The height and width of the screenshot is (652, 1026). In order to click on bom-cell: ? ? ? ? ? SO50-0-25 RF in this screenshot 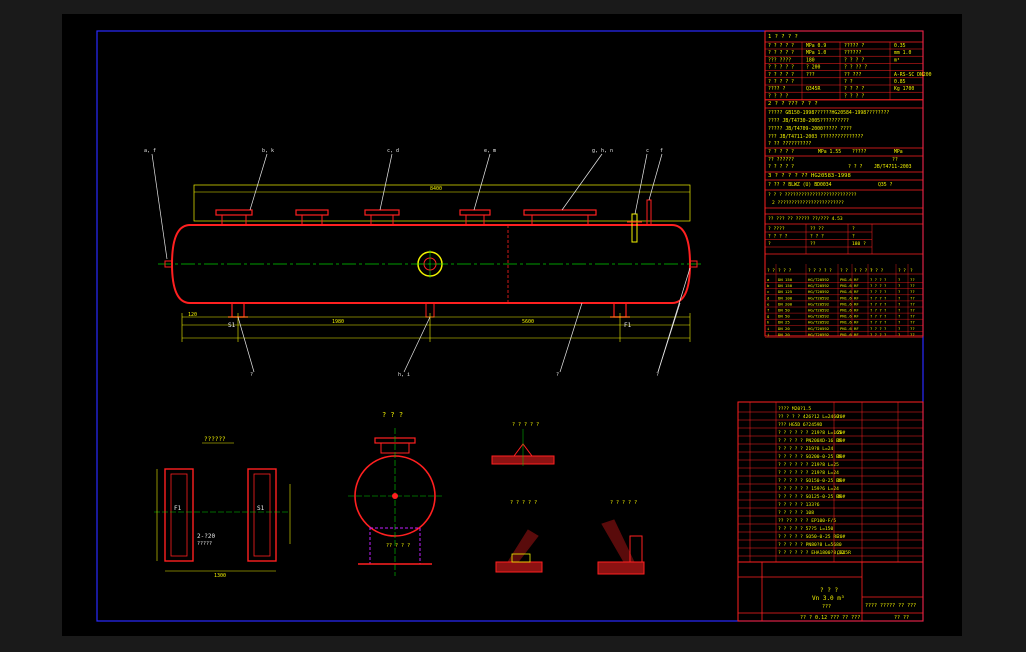, I will do `click(808, 537)`.